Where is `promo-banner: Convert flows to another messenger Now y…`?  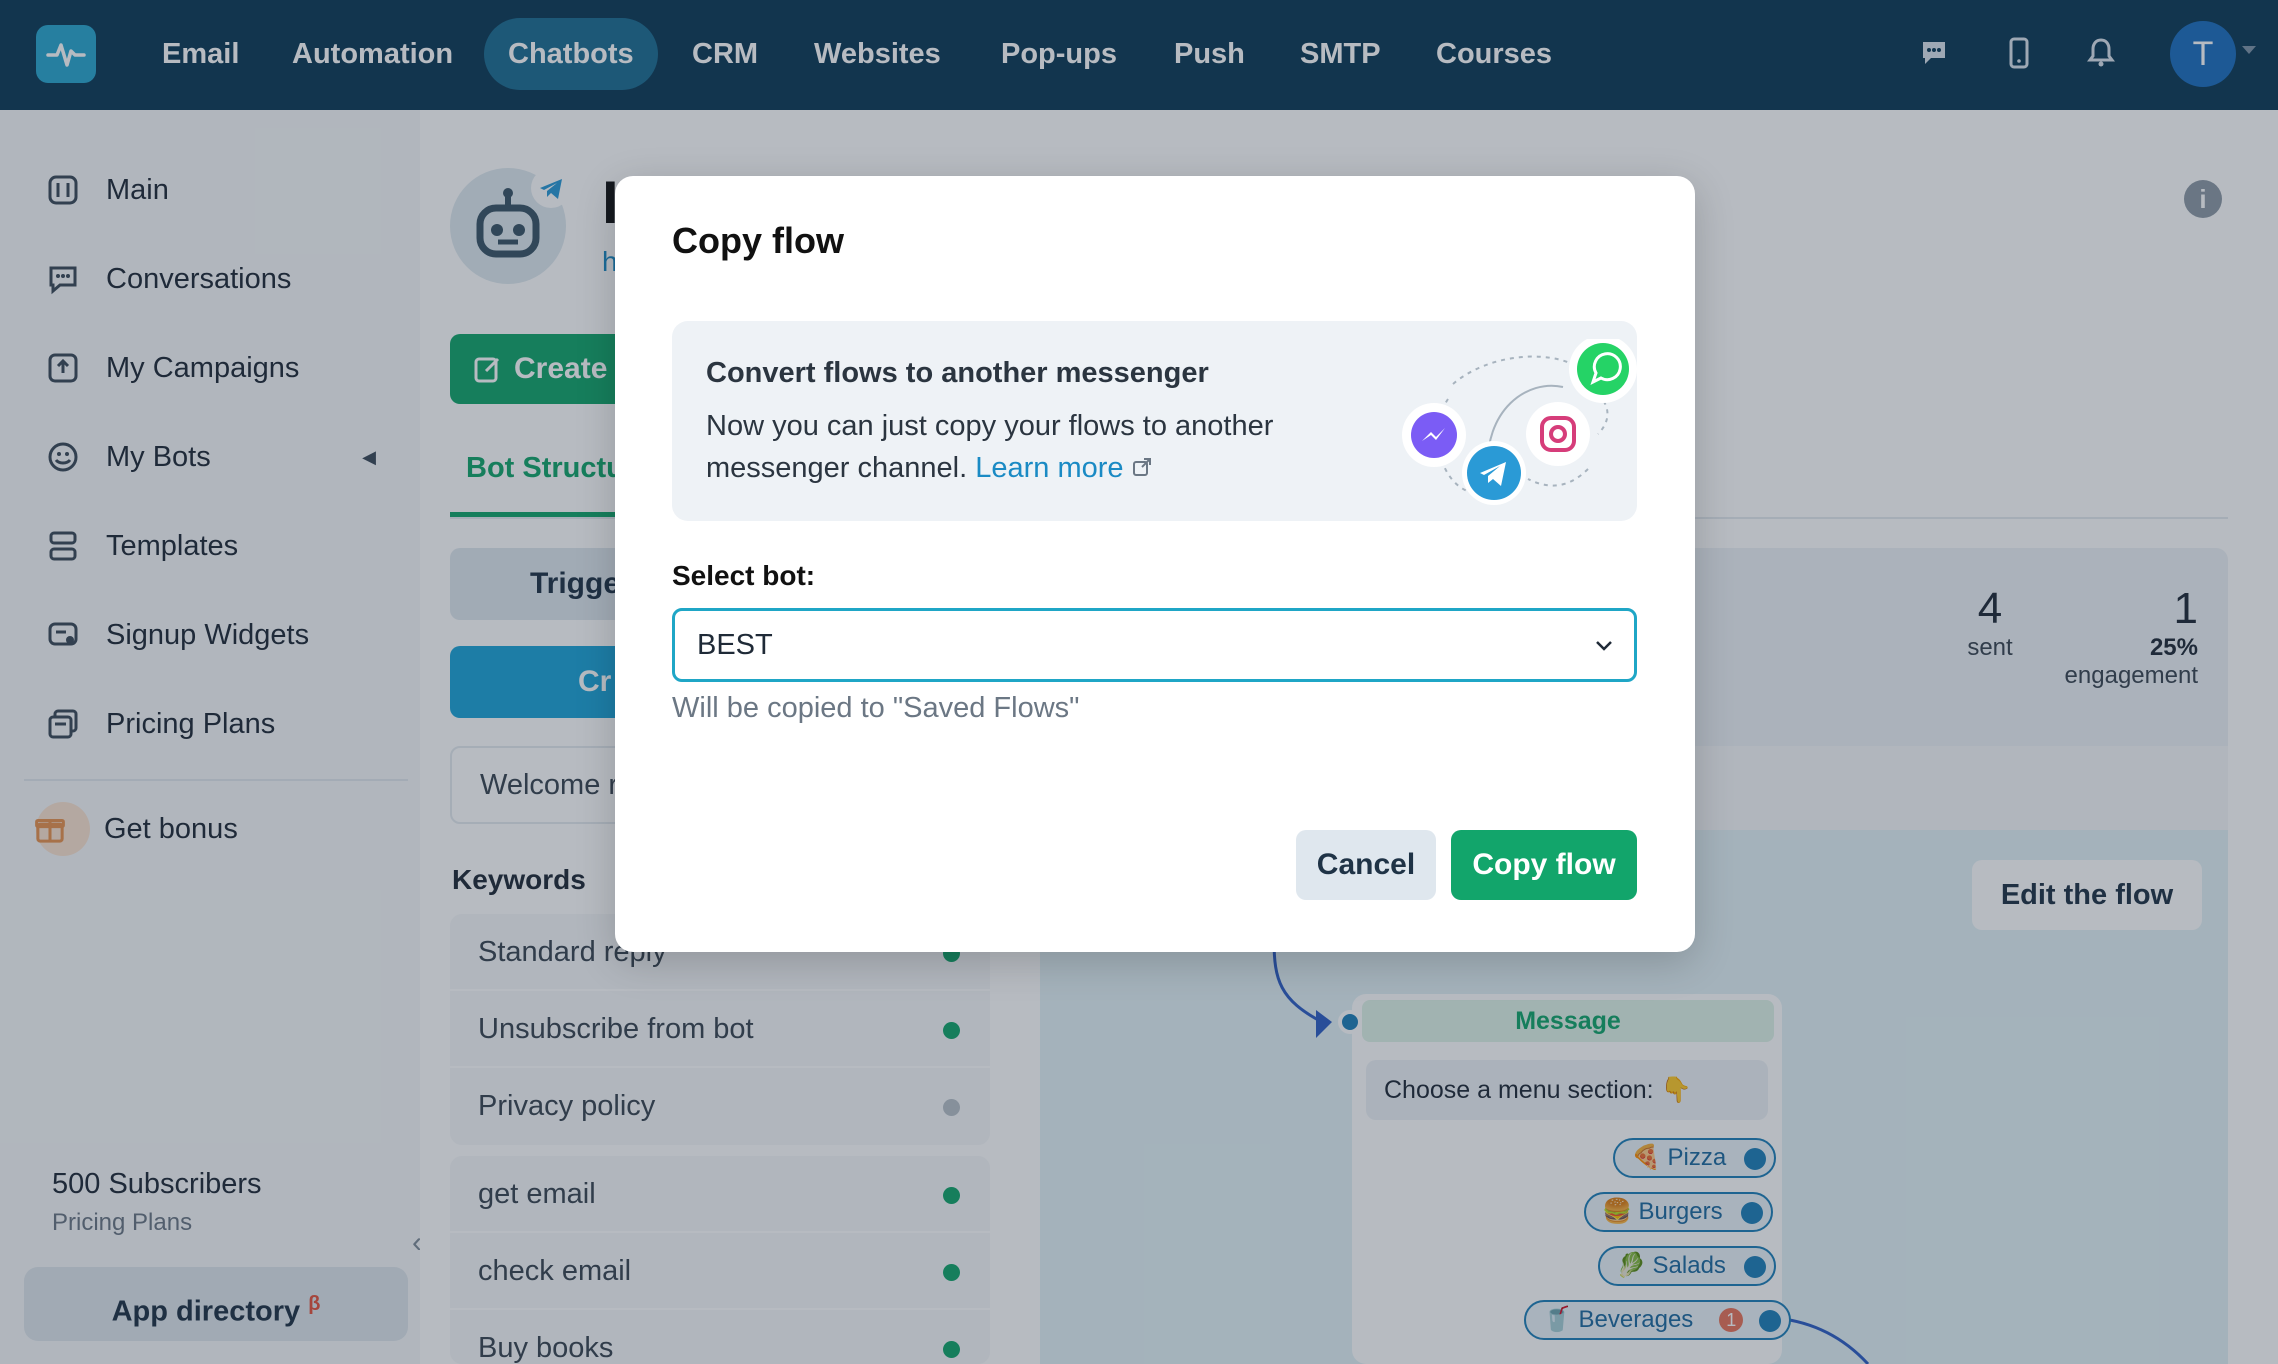 promo-banner: Convert flows to another messenger Now y… is located at coordinates (1154, 421).